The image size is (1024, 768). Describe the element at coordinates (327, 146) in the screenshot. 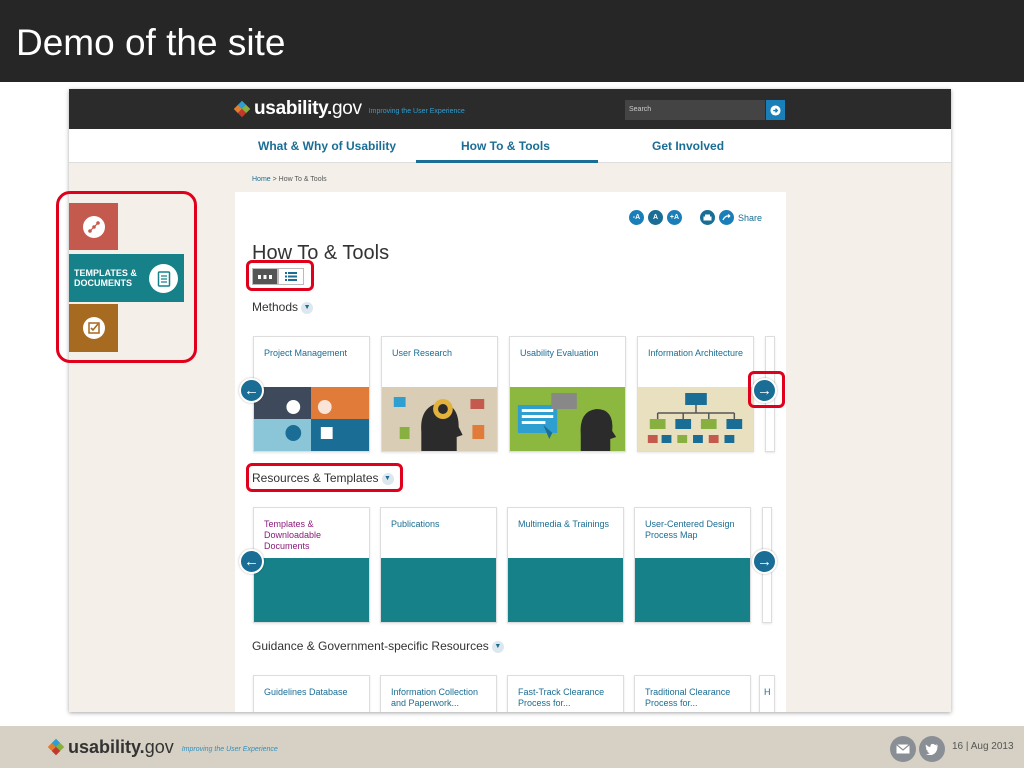

I see `nav-what-why: What & Why of Usability` at that location.